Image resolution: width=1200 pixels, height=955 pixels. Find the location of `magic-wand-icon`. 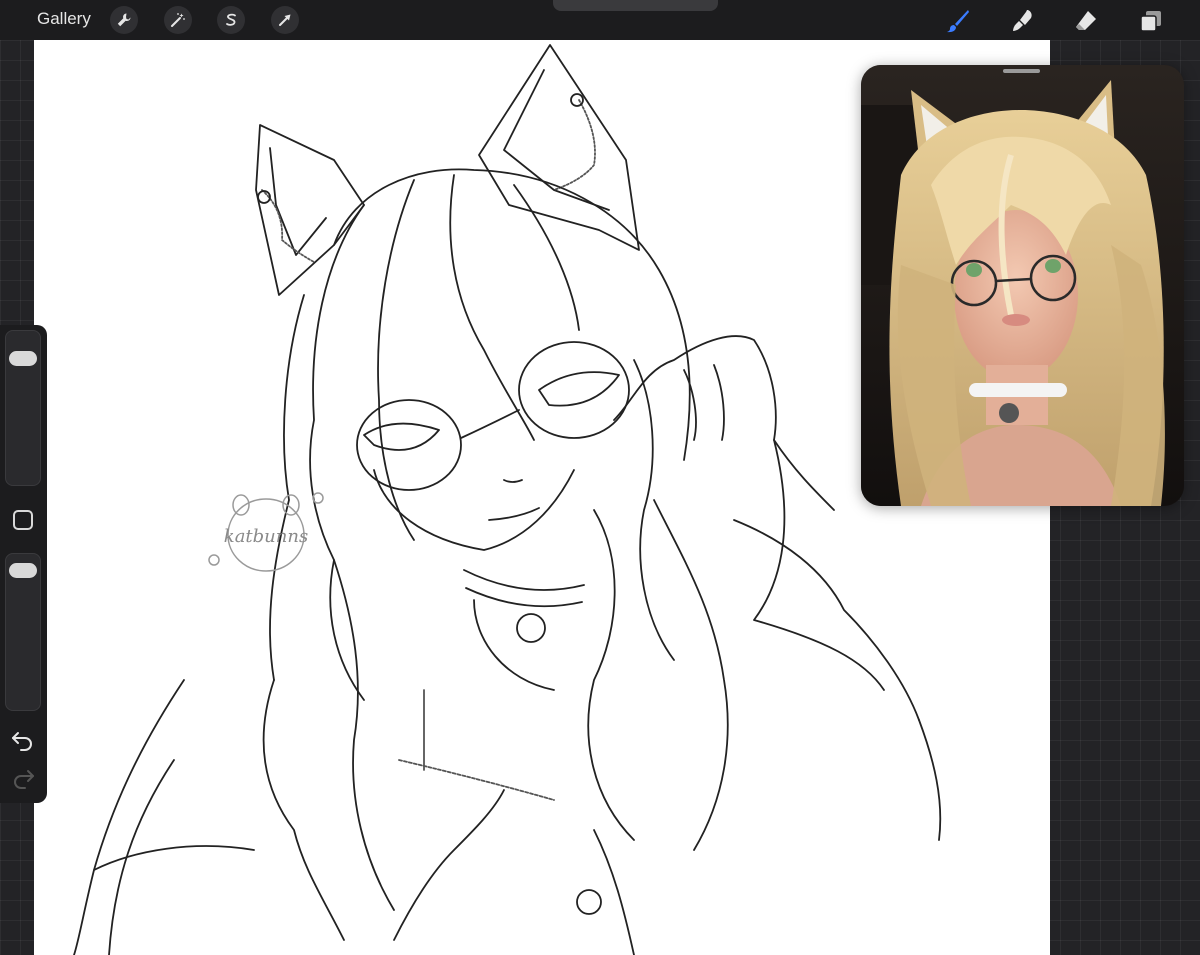

magic-wand-icon is located at coordinates (178, 20).